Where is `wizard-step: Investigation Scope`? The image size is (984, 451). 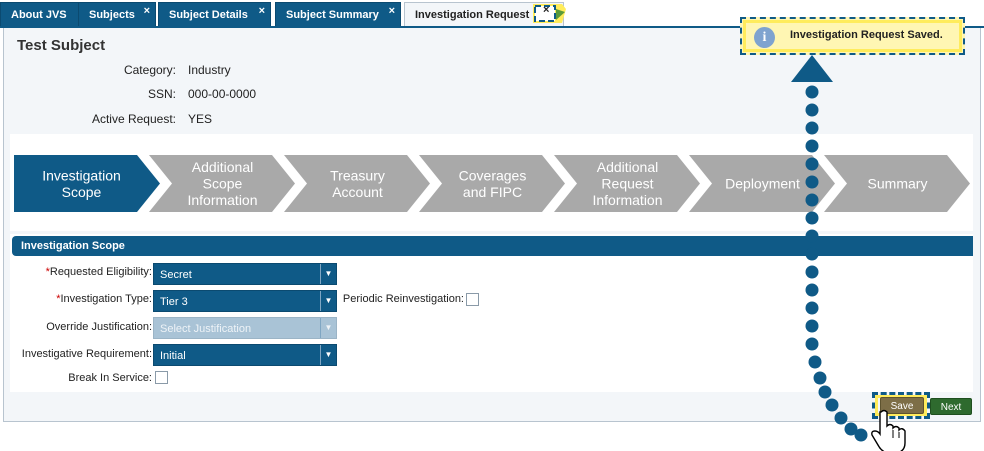 wizard-step: Investigation Scope is located at coordinates (87, 183).